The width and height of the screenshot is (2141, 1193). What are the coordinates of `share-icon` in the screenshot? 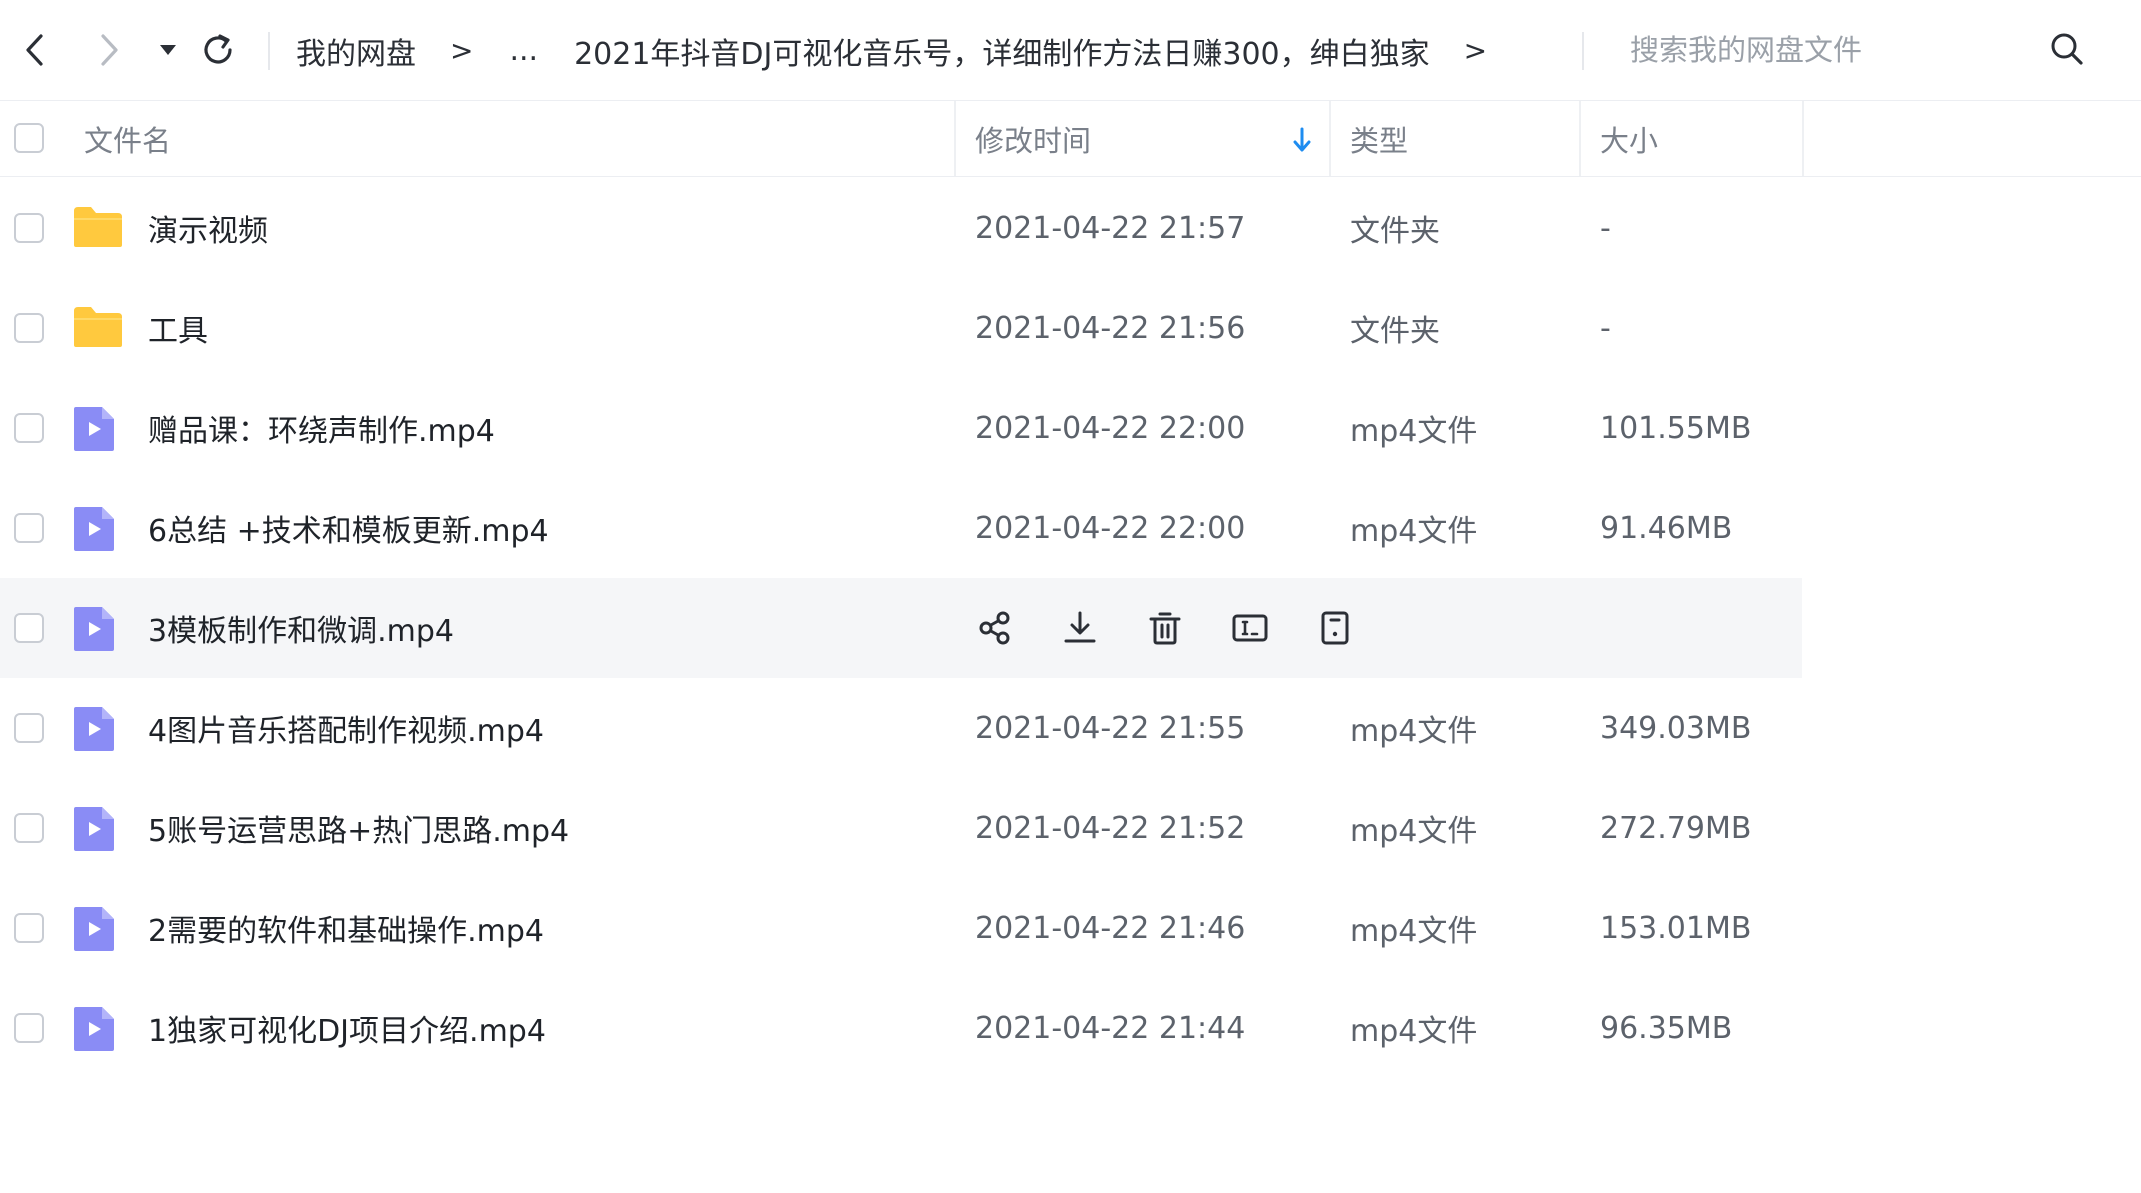 It's located at (994, 628).